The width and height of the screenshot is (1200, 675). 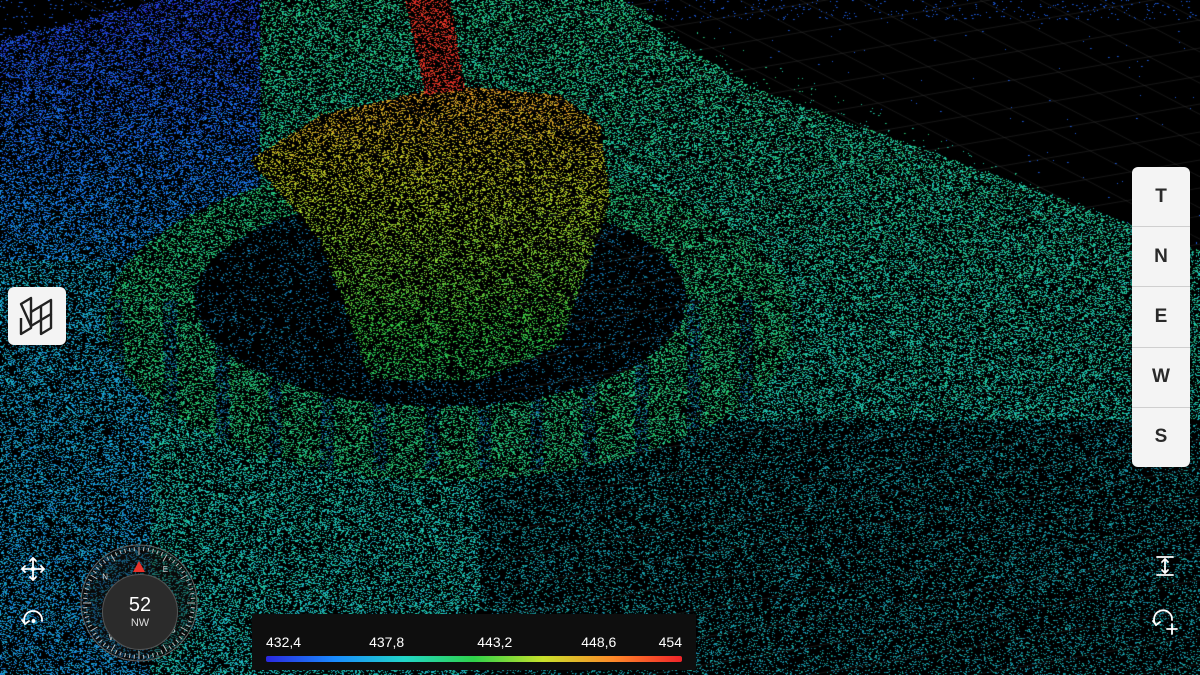 What do you see at coordinates (140, 605) in the screenshot?
I see `heading-value: 52` at bounding box center [140, 605].